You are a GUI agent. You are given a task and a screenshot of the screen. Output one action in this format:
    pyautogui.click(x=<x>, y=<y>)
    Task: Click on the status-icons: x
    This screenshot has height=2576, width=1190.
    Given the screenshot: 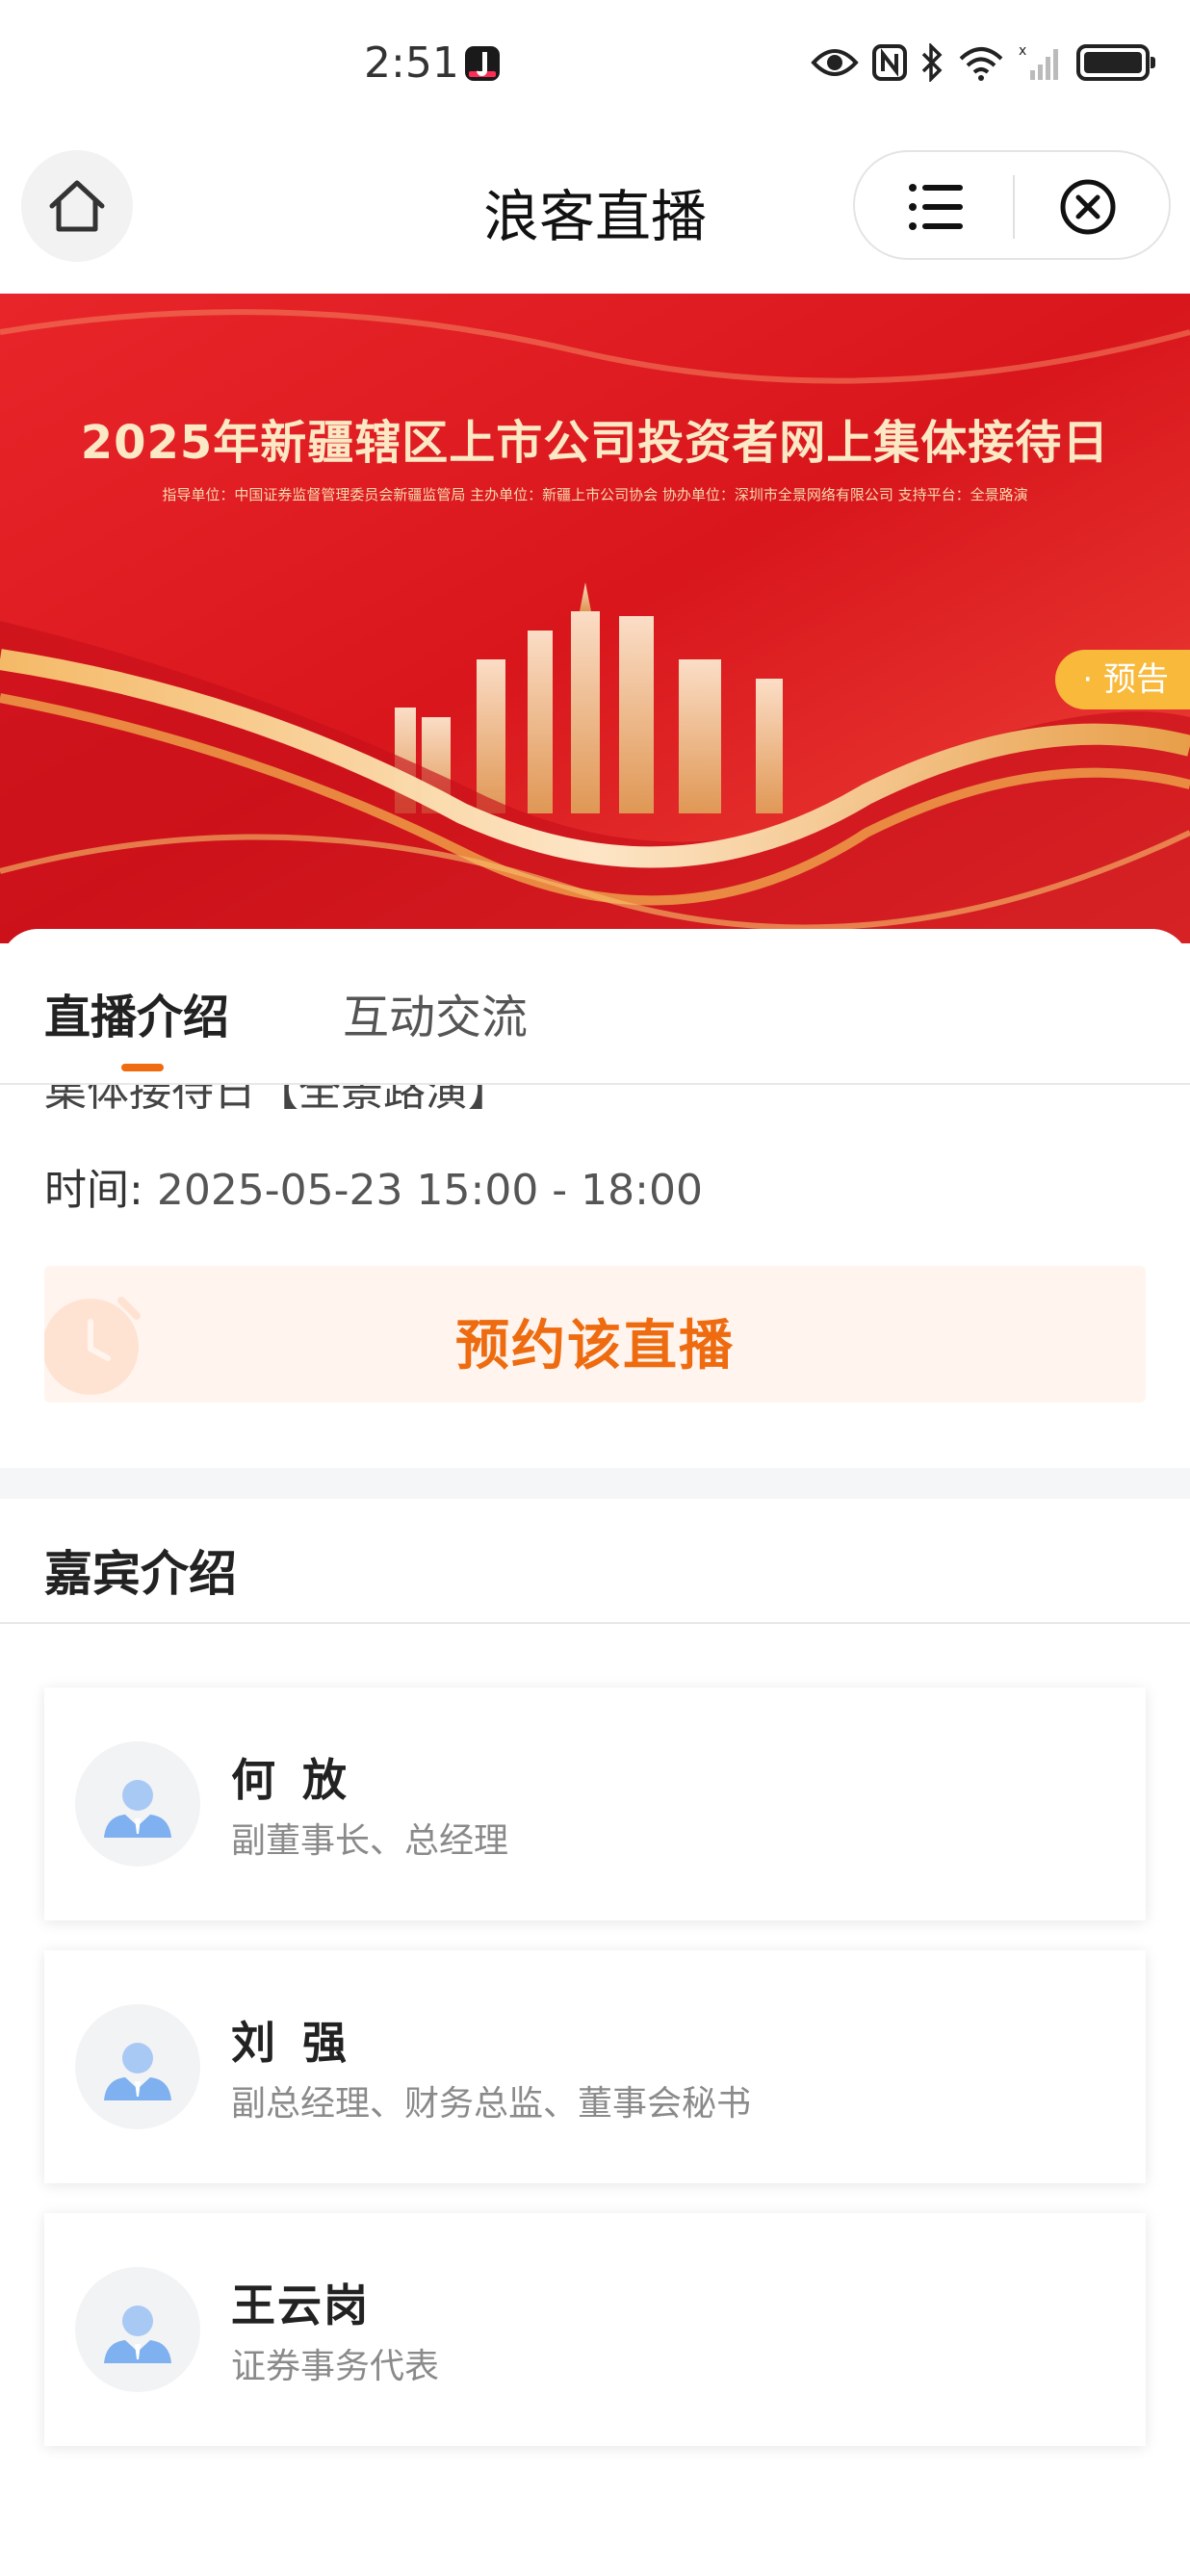 What is the action you would take?
    pyautogui.click(x=983, y=63)
    